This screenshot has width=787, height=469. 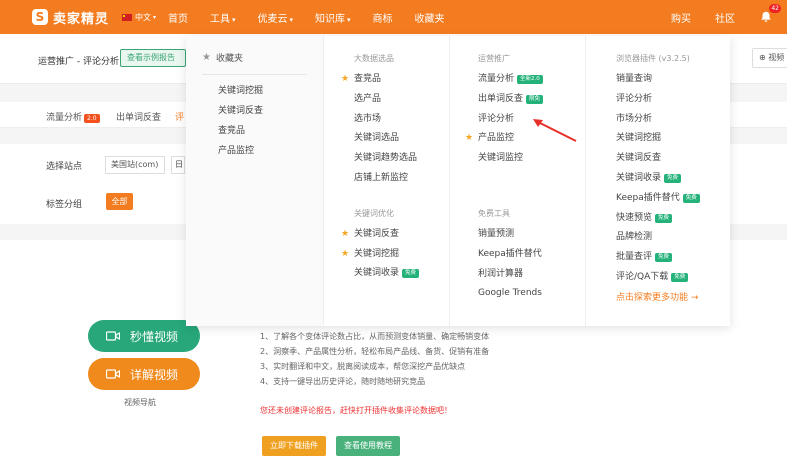 I want to click on section-title: 大数据选品, so click(x=374, y=58).